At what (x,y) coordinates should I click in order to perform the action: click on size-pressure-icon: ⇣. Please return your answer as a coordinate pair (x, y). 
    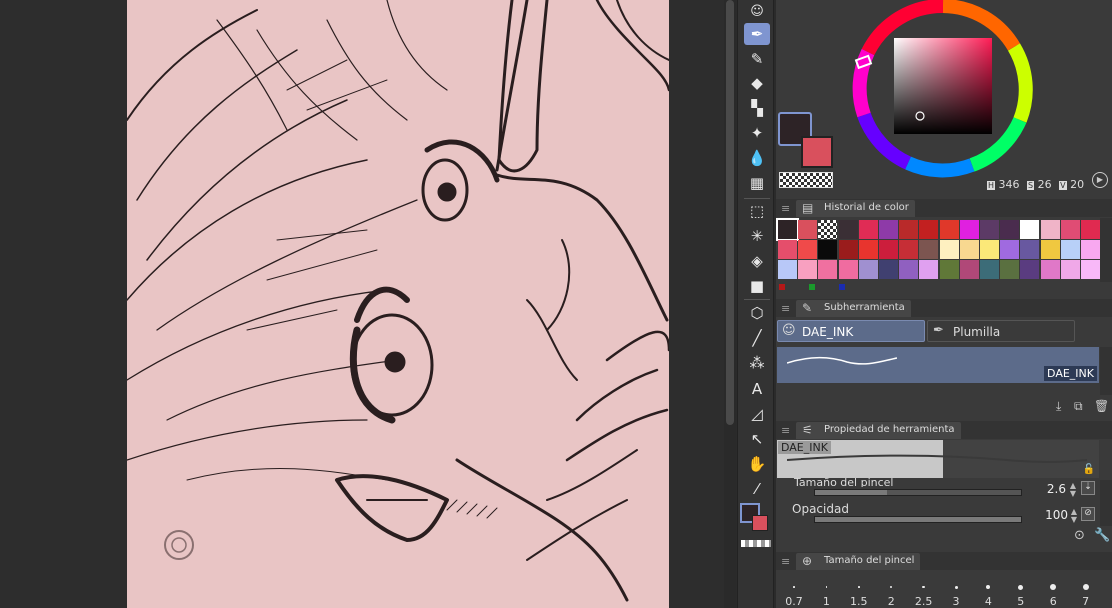
    Looking at the image, I should click on (1088, 488).